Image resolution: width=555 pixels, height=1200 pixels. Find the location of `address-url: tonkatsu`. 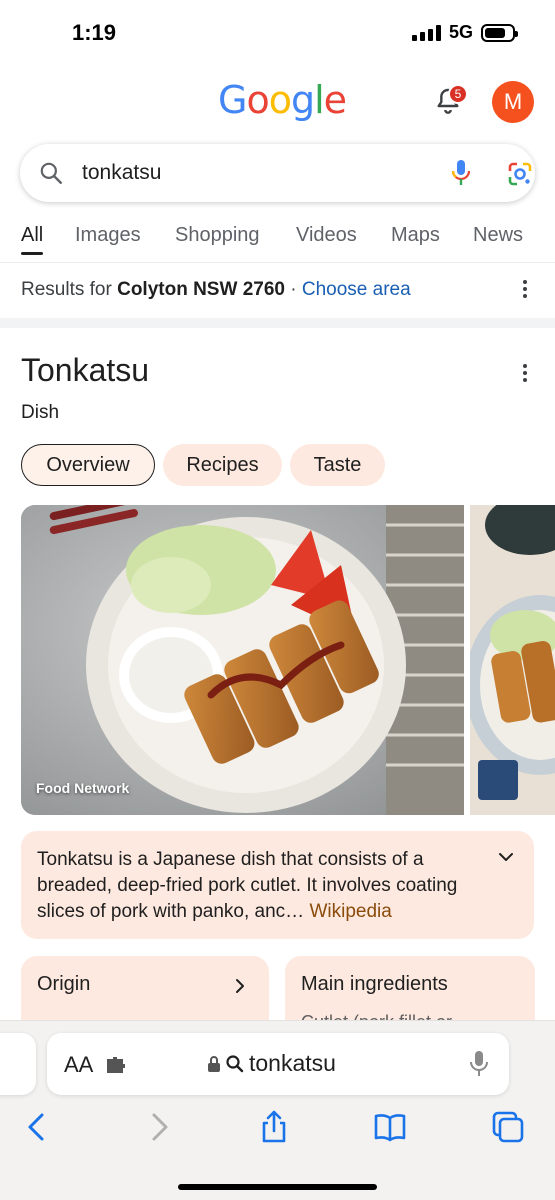

address-url: tonkatsu is located at coordinates (271, 1063).